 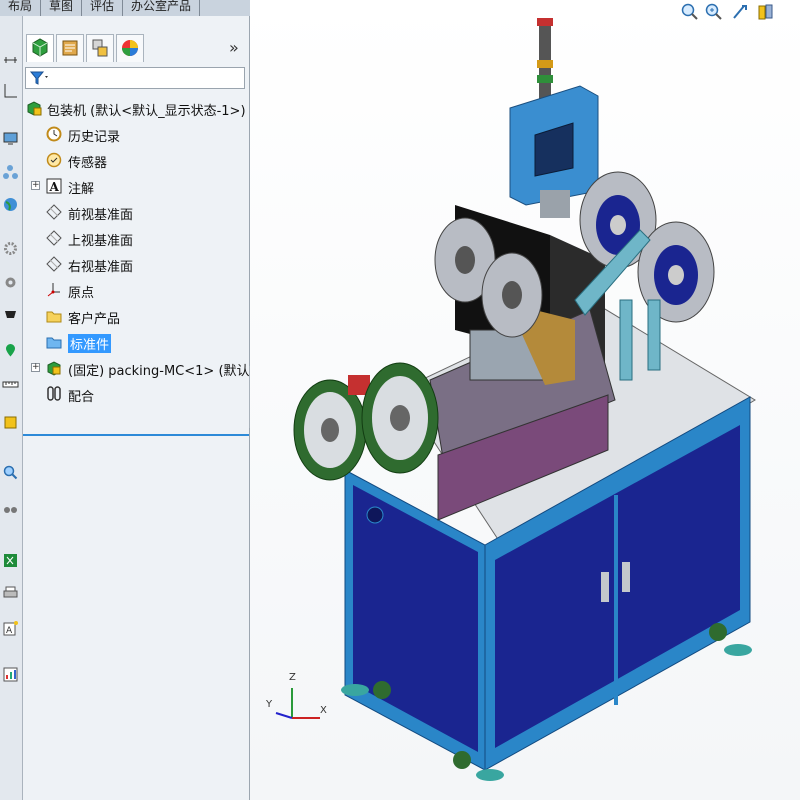 What do you see at coordinates (10, 204) in the screenshot?
I see `globe-icon` at bounding box center [10, 204].